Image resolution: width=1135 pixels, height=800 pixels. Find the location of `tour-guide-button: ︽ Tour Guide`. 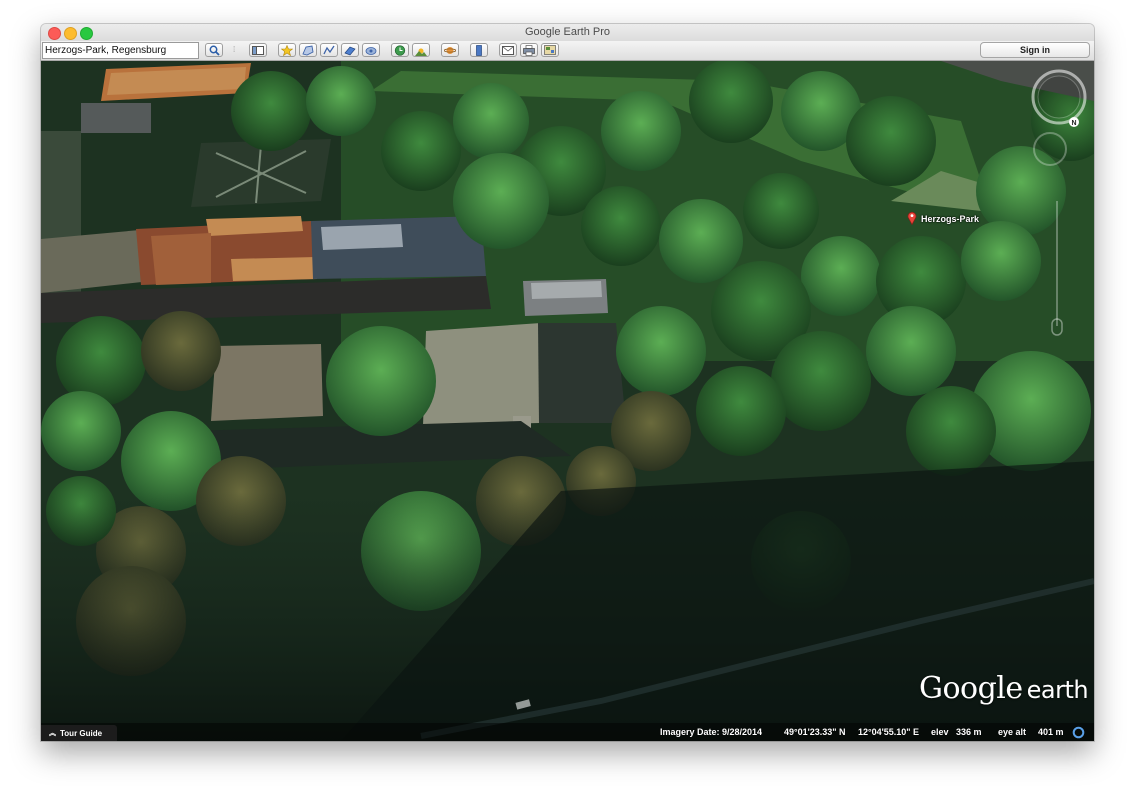

tour-guide-button: ︽ Tour Guide is located at coordinates (79, 733).